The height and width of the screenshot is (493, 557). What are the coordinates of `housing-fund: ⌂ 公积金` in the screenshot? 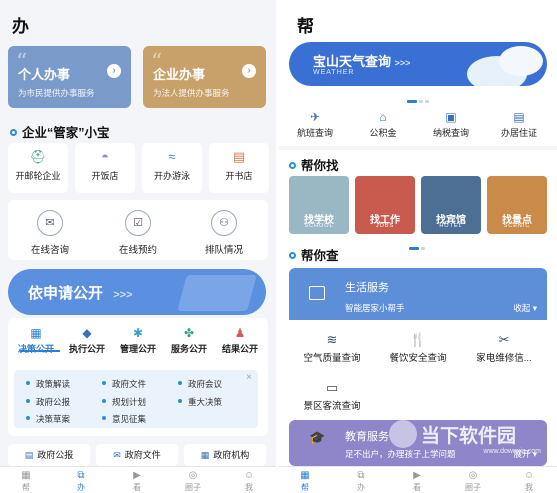 It's located at (383, 123).